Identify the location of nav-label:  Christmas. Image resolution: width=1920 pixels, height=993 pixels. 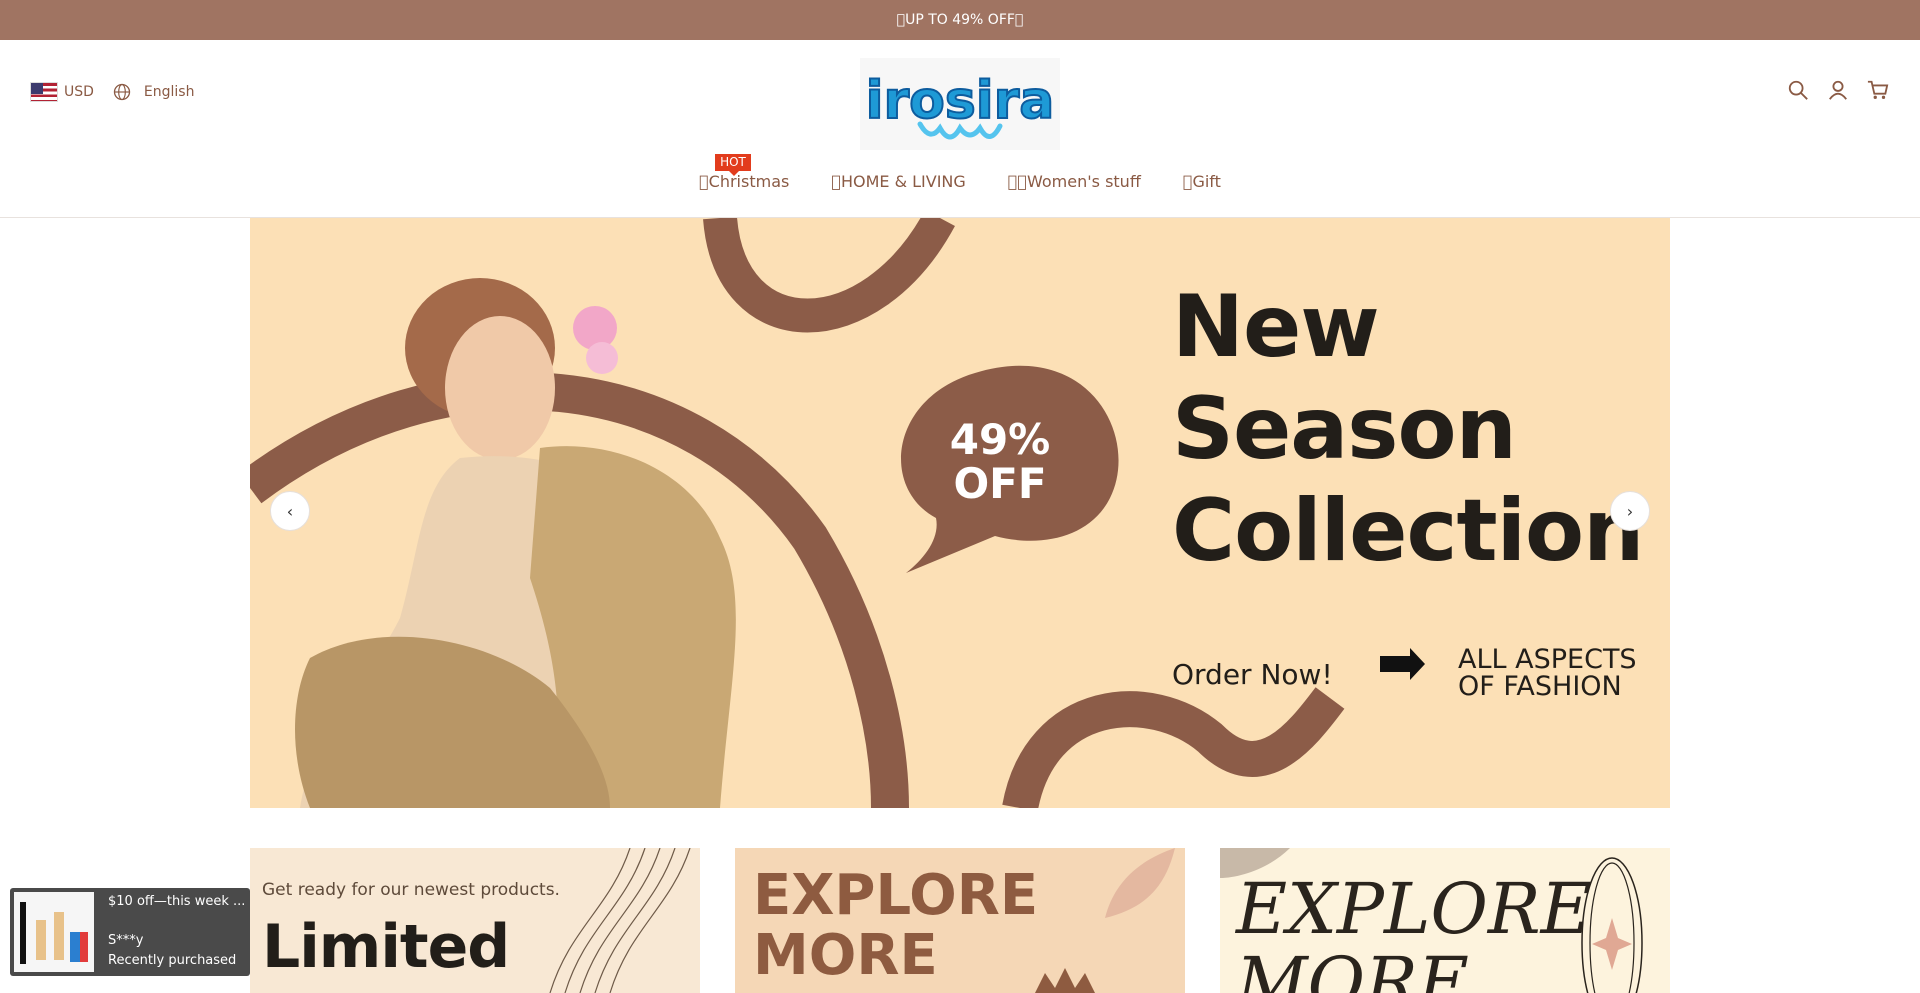
(744, 181).